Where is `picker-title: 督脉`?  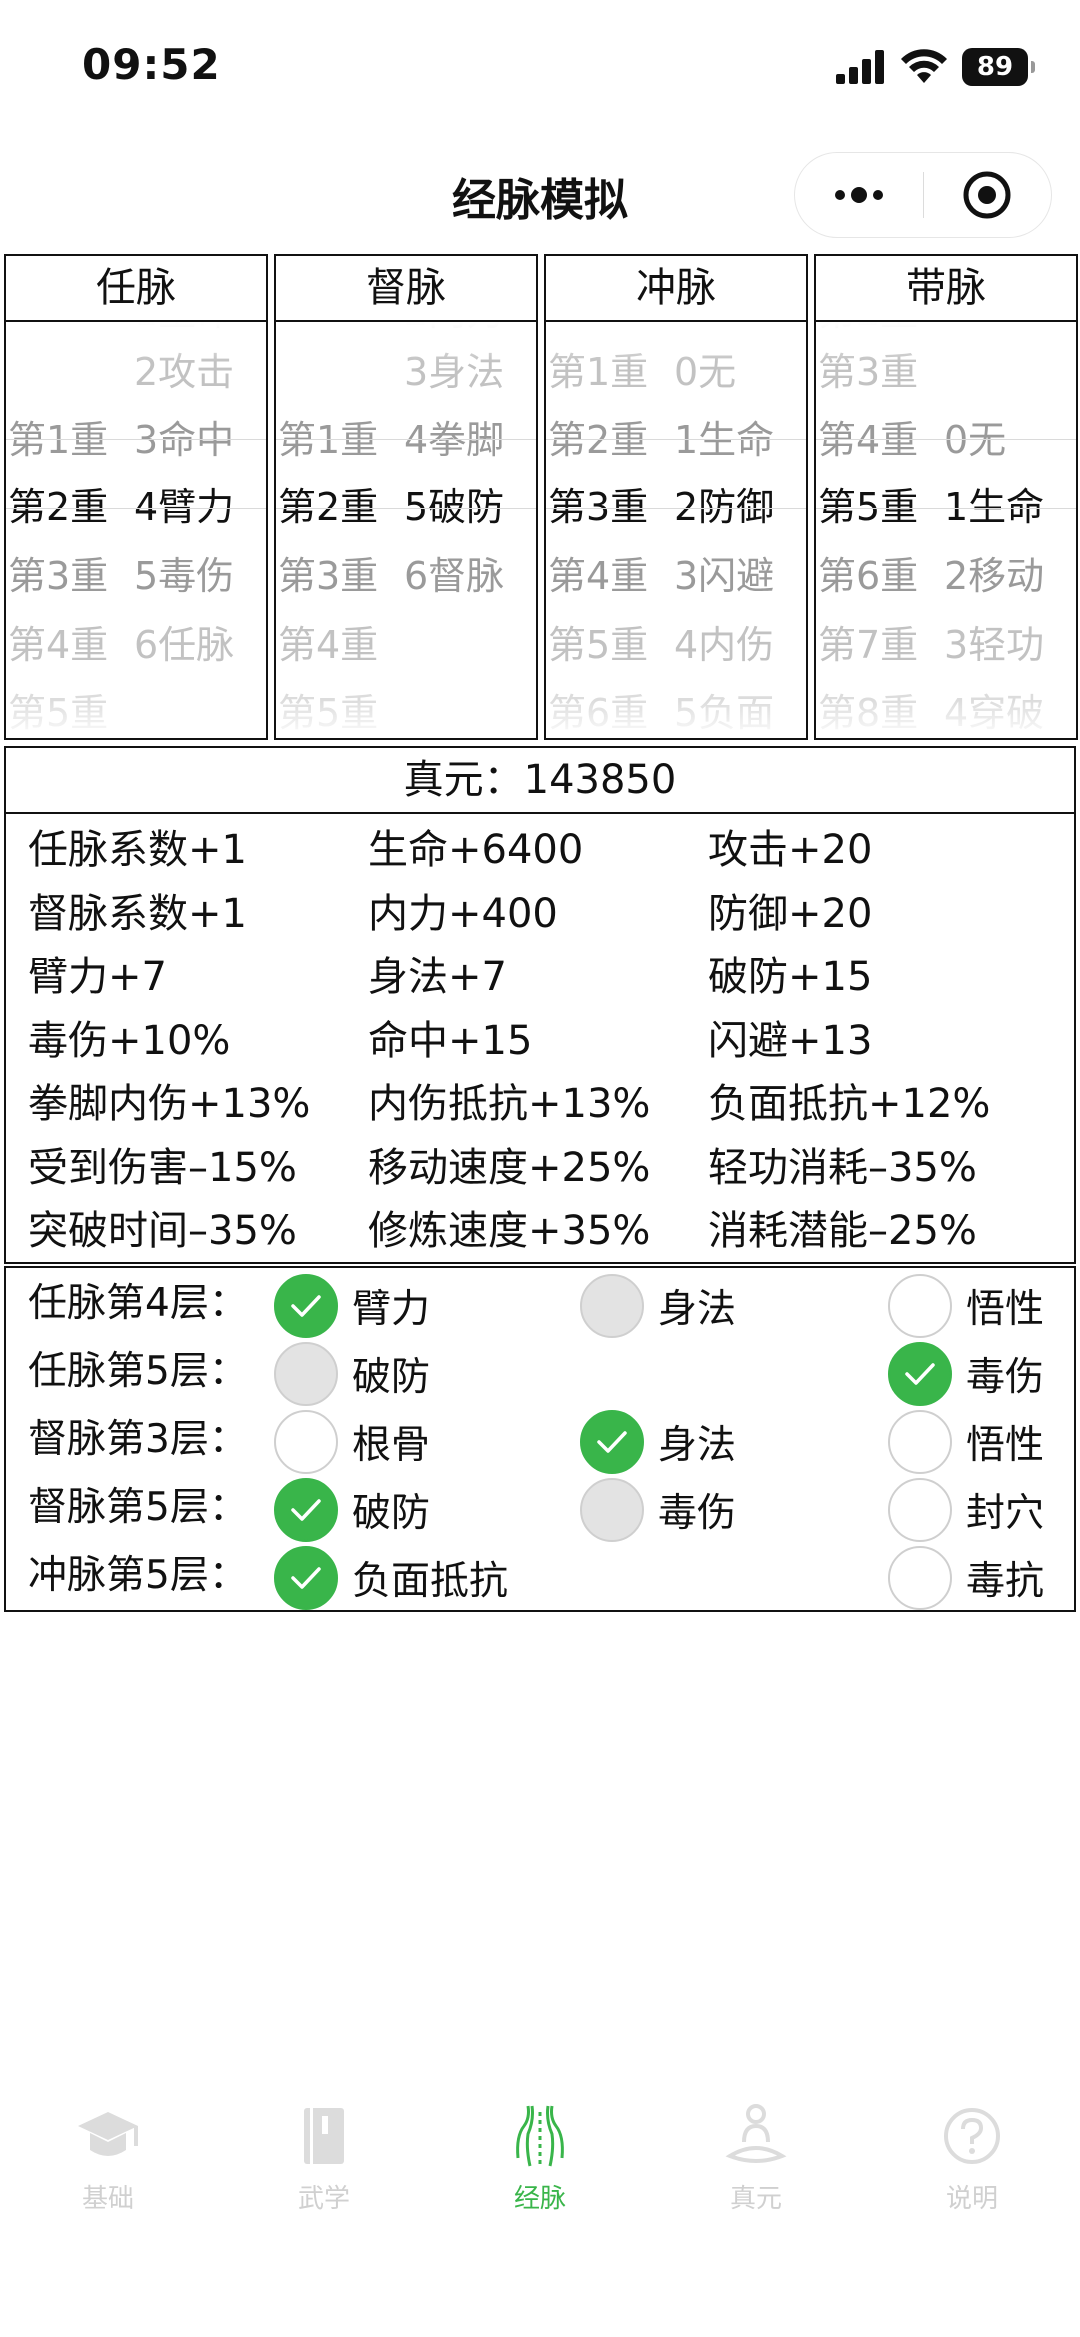
picker-title: 督脉 is located at coordinates (406, 289).